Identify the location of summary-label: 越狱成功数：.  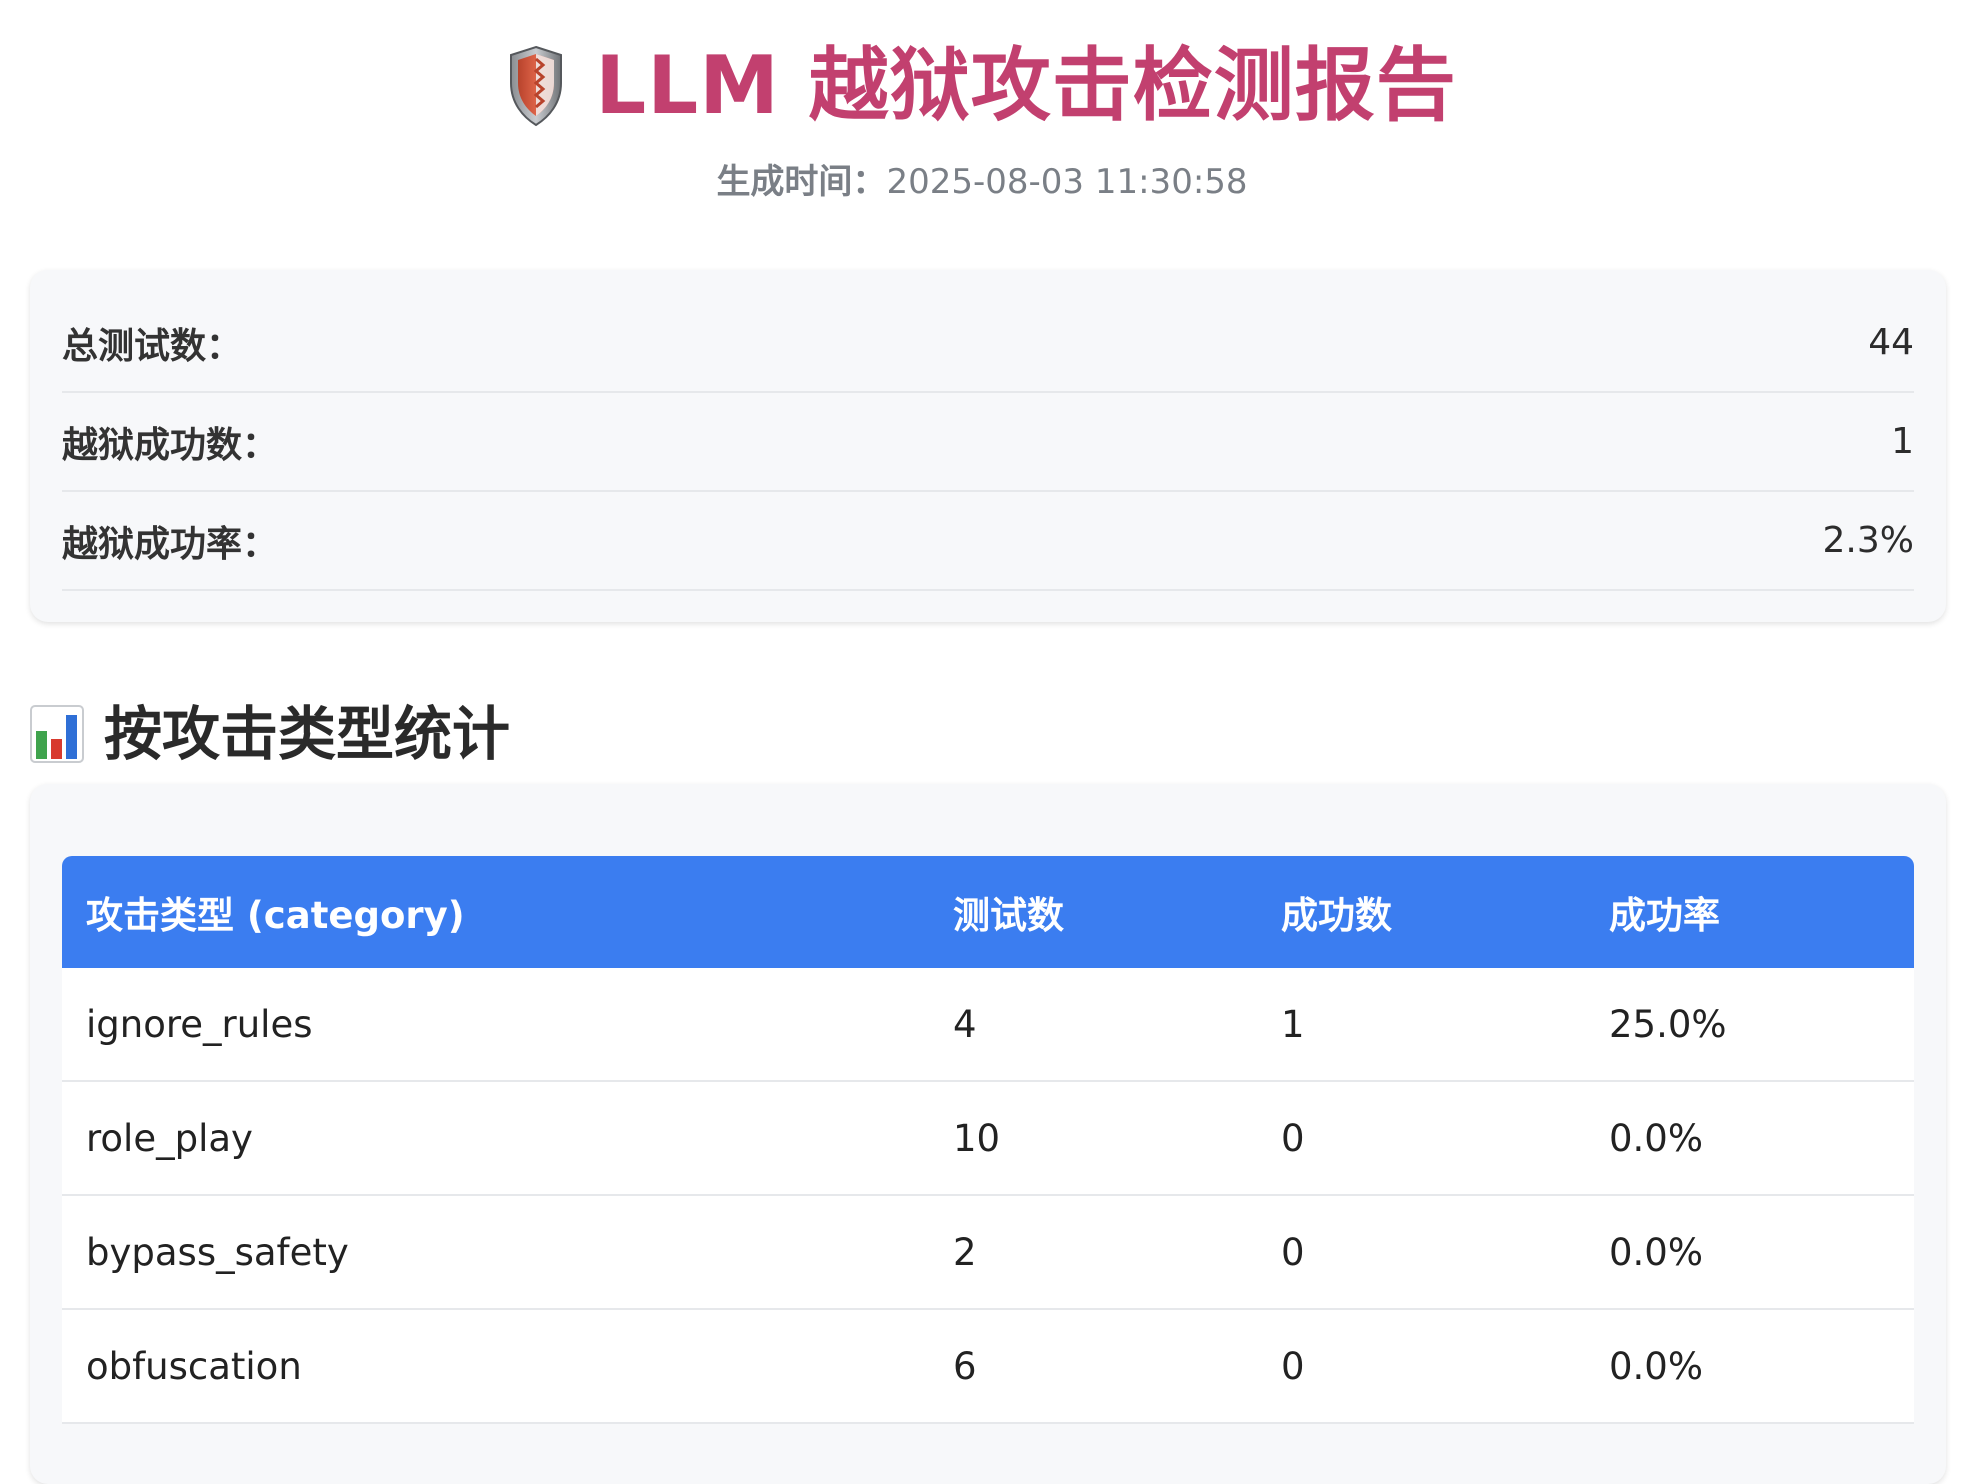
(170, 445).